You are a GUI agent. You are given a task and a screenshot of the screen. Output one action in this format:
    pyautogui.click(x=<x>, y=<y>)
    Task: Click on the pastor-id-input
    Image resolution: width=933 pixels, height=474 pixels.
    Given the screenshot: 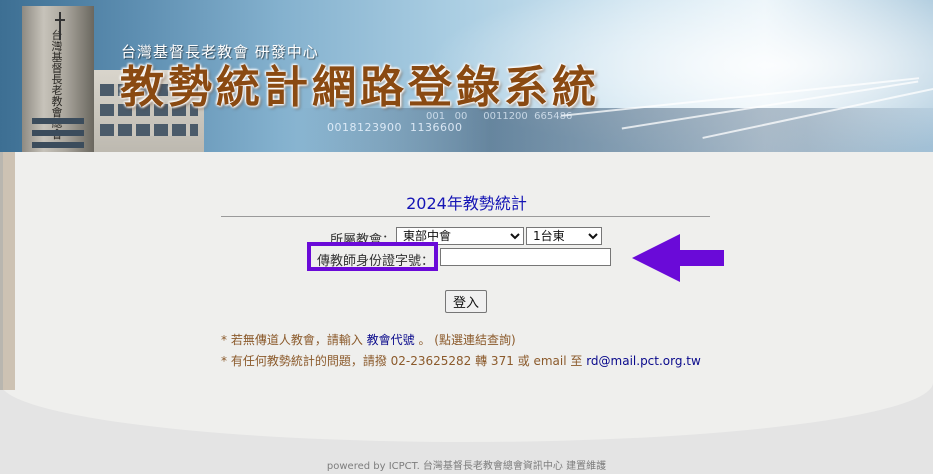 What is the action you would take?
    pyautogui.click(x=525, y=257)
    